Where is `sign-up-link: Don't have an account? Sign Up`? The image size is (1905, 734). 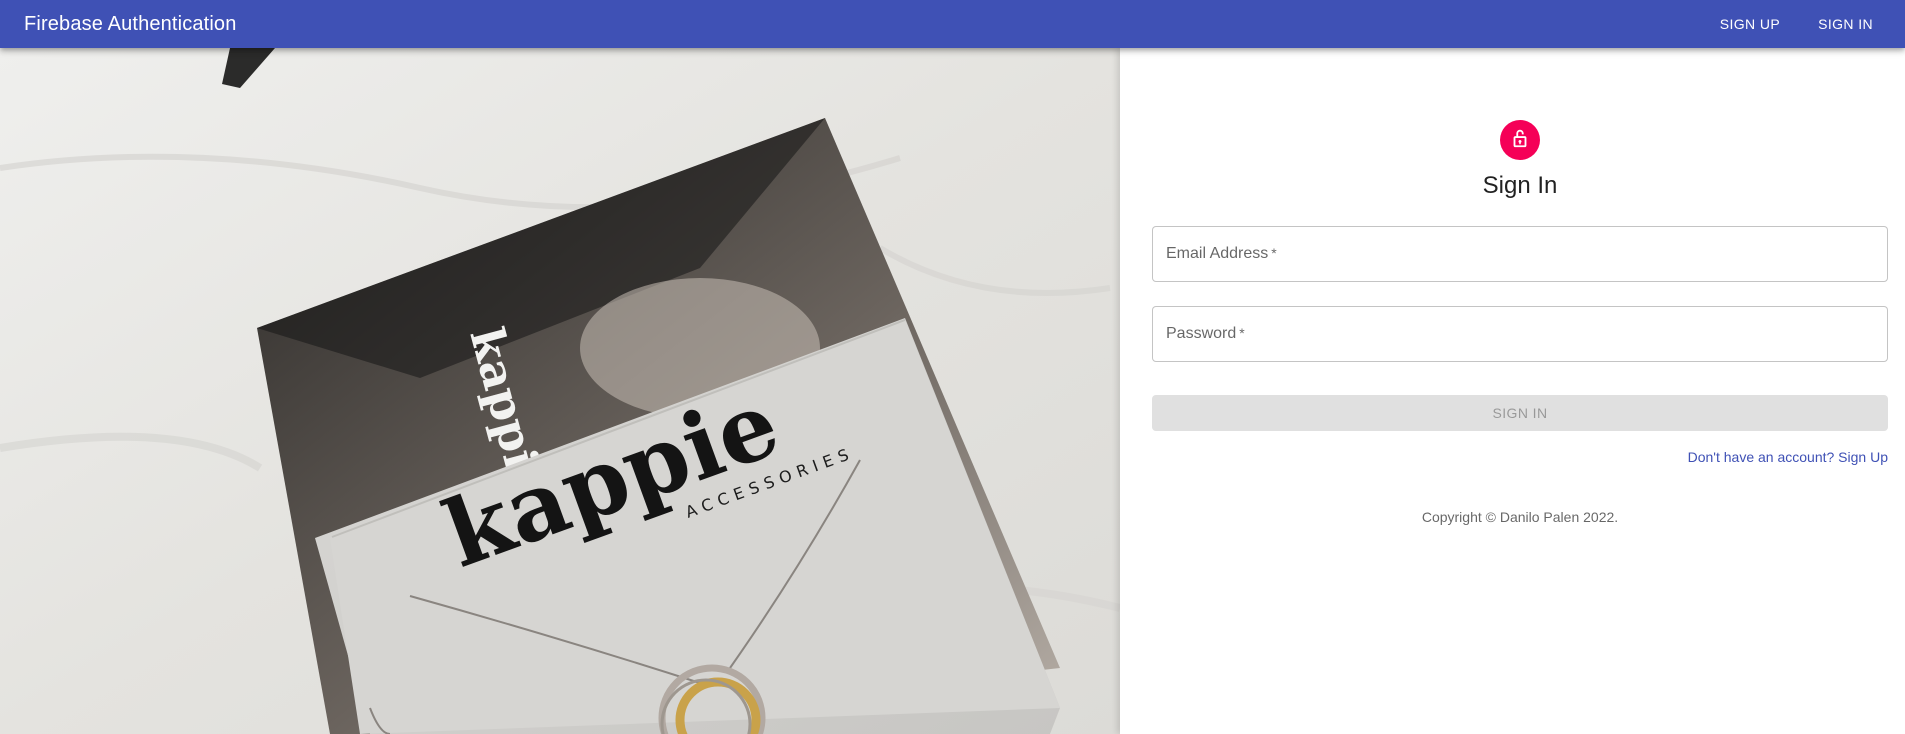
sign-up-link: Don't have an account? Sign Up is located at coordinates (1788, 457).